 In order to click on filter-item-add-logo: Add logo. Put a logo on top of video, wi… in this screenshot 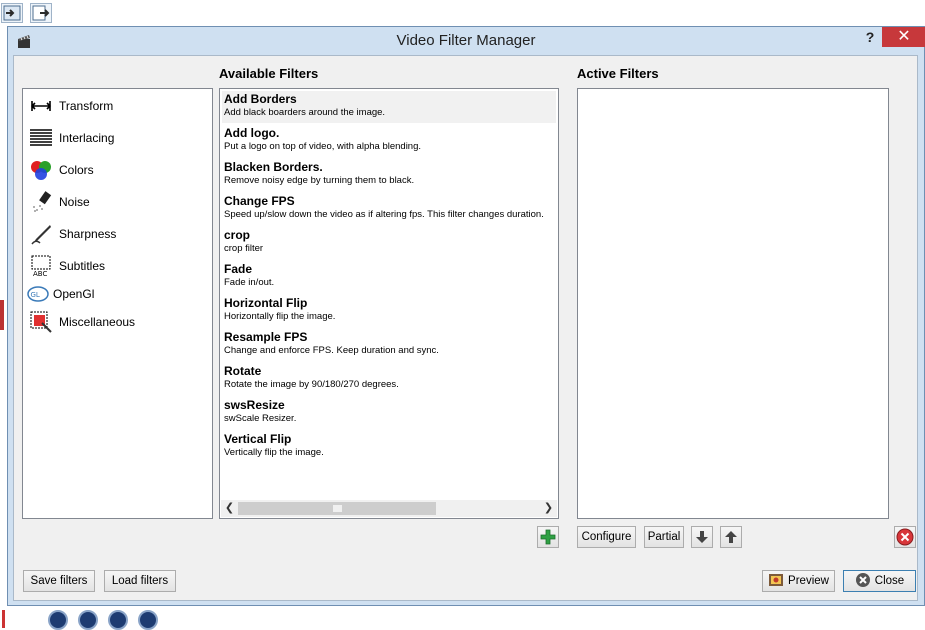, I will do `click(389, 141)`.